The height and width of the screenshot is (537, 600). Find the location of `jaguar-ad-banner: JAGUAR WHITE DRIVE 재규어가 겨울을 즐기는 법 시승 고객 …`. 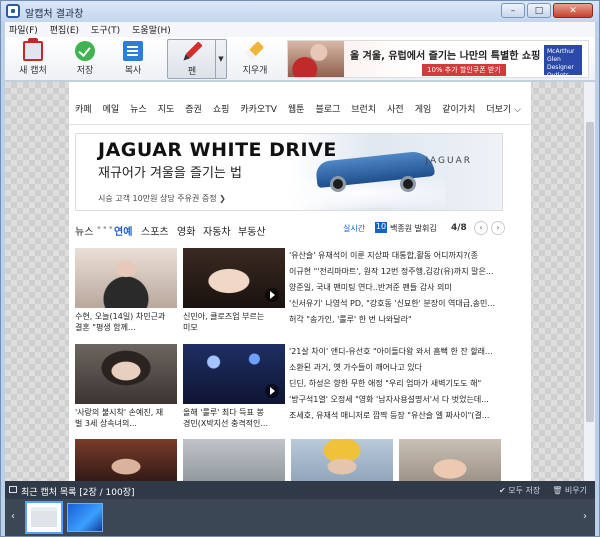

jaguar-ad-banner: JAGUAR WHITE DRIVE 재규어가 겨울을 즐기는 법 시승 고객 … is located at coordinates (289, 172).